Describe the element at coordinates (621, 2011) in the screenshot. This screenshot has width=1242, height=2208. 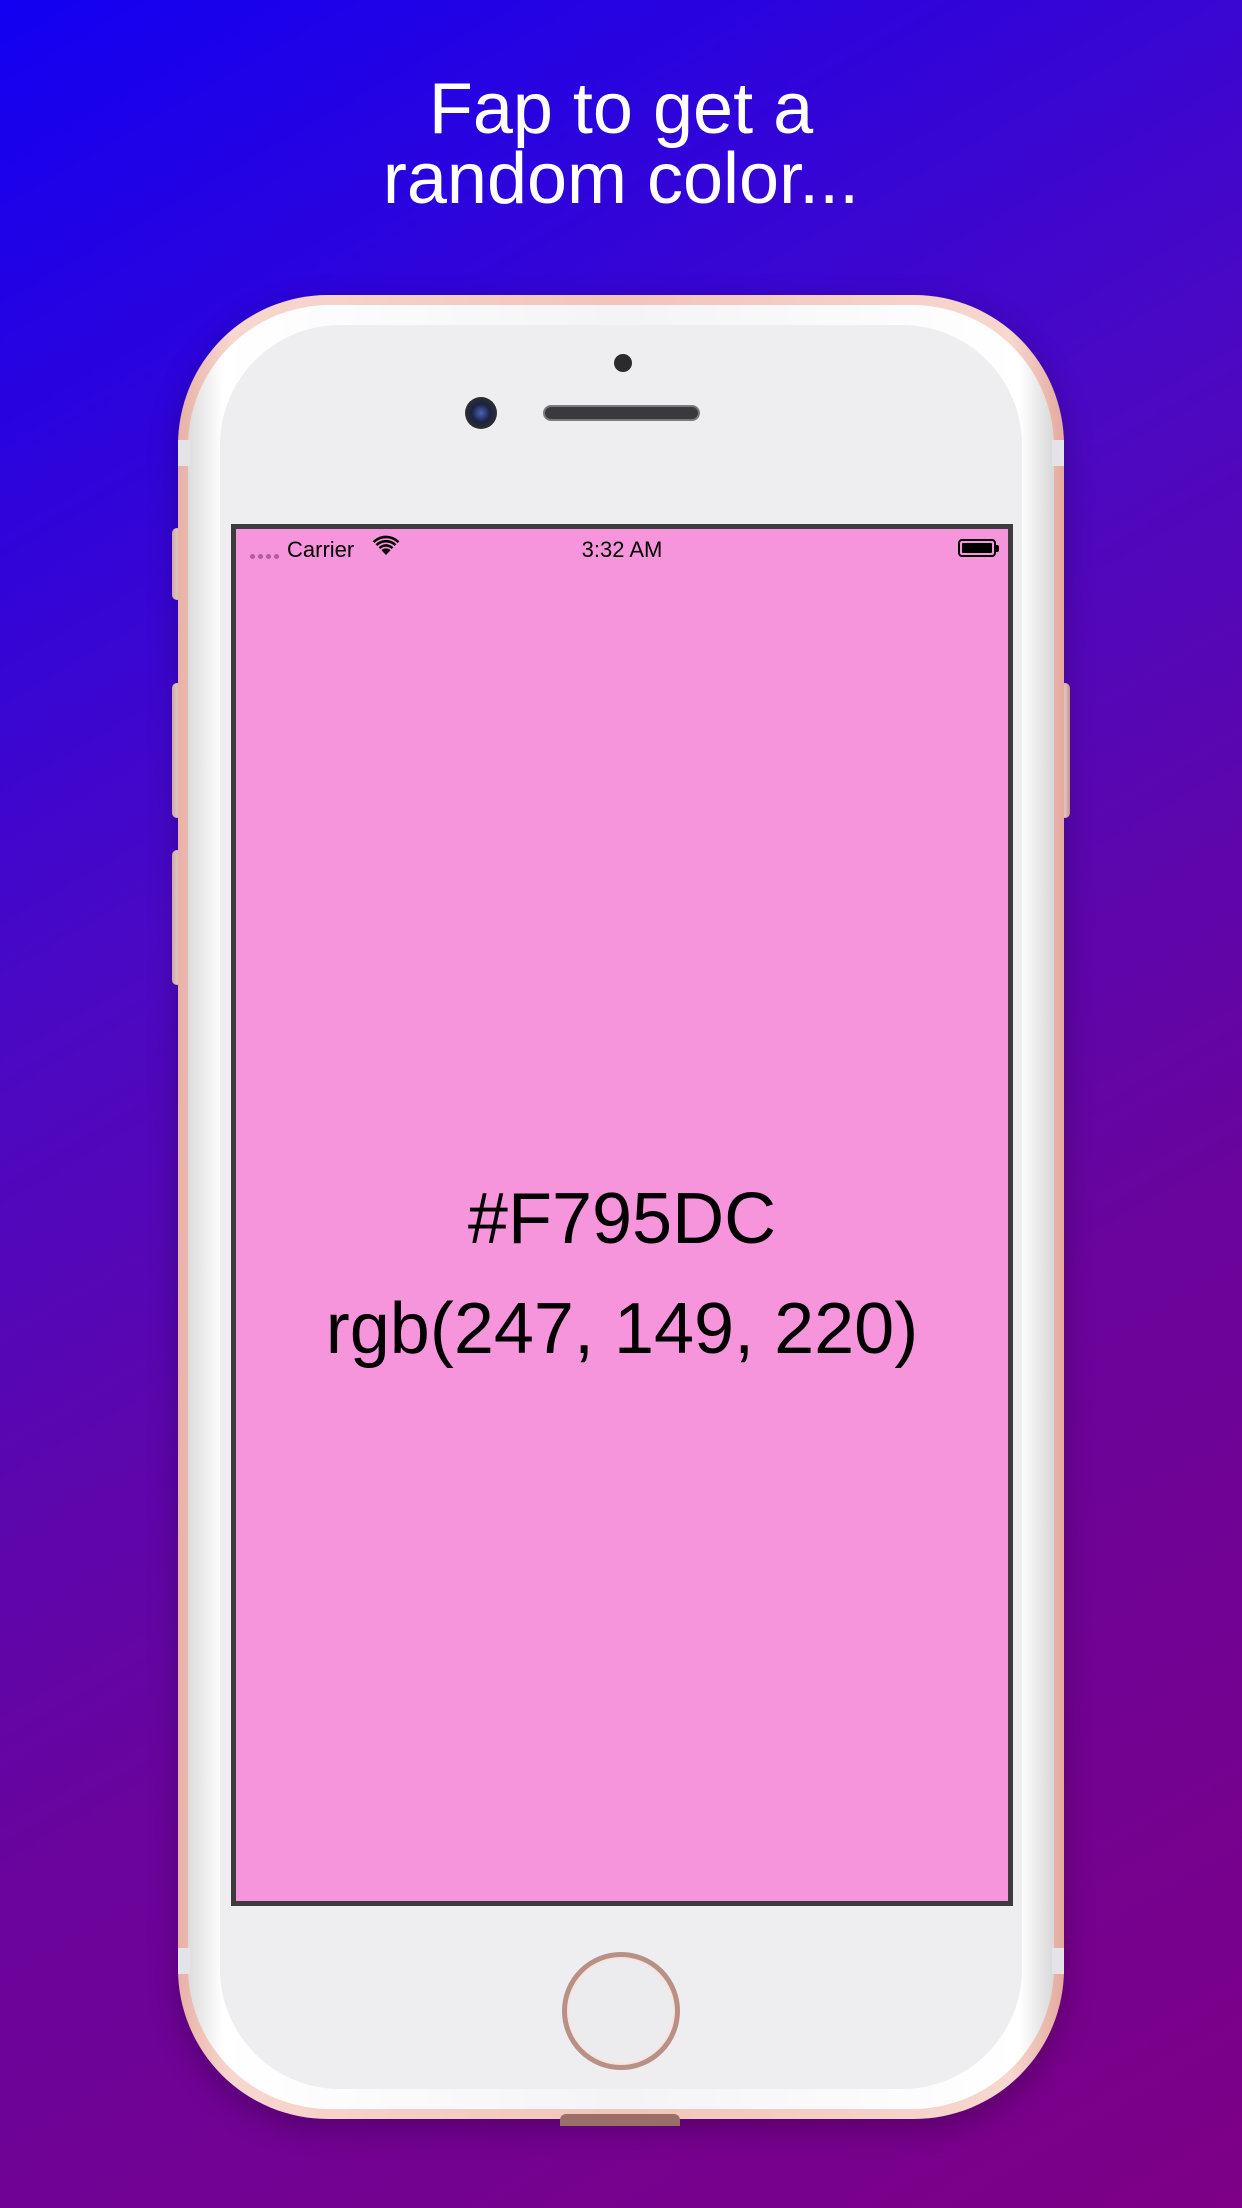
I see `home-button` at that location.